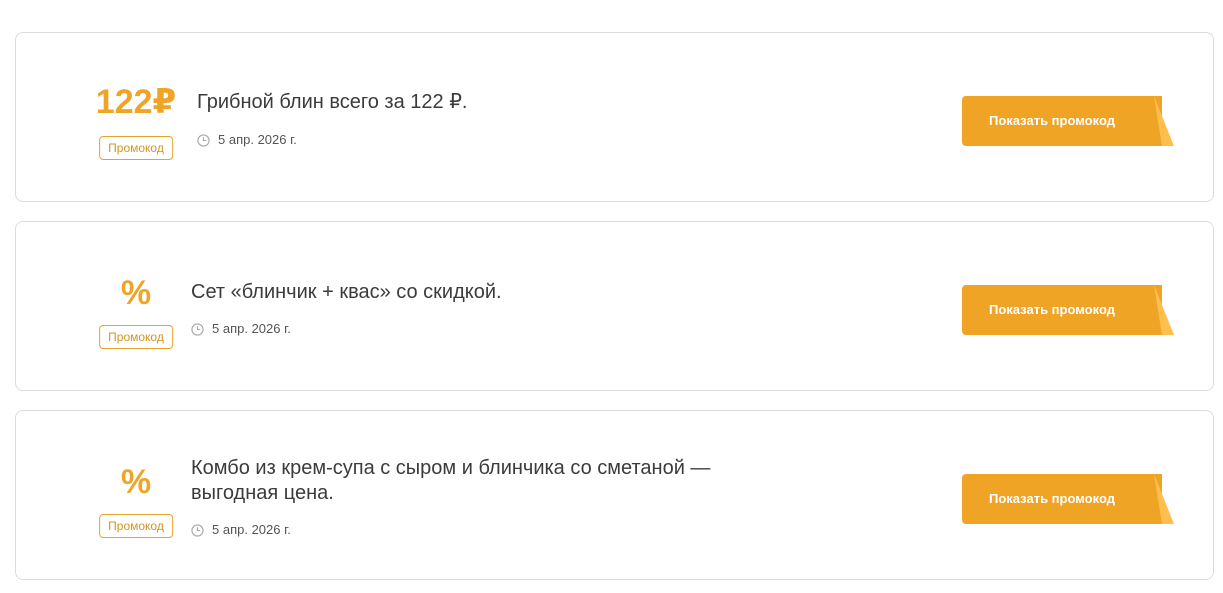 This screenshot has height=593, width=1223. What do you see at coordinates (136, 306) in the screenshot?
I see `promo-value-block: % Промокод` at bounding box center [136, 306].